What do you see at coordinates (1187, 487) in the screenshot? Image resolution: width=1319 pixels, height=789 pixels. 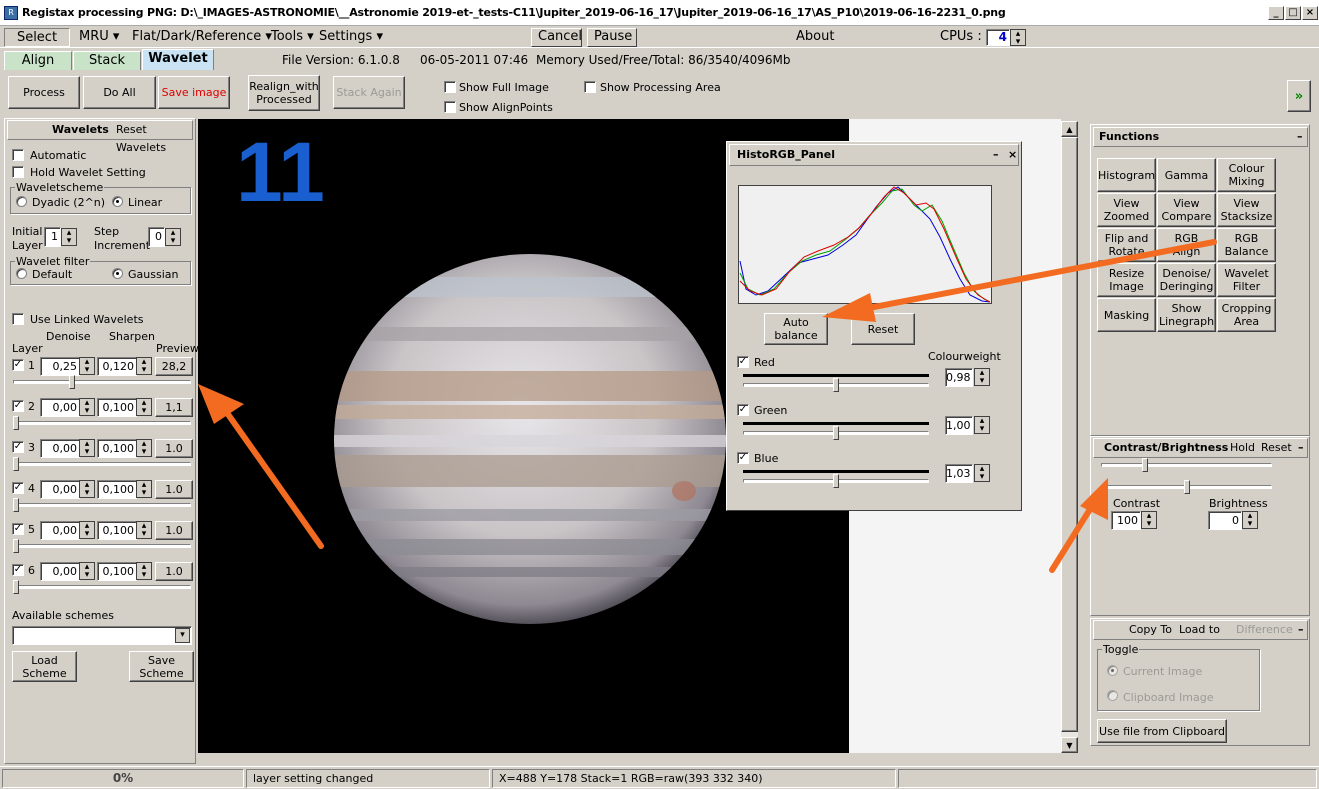 I see `brightness-slider-thumb` at bounding box center [1187, 487].